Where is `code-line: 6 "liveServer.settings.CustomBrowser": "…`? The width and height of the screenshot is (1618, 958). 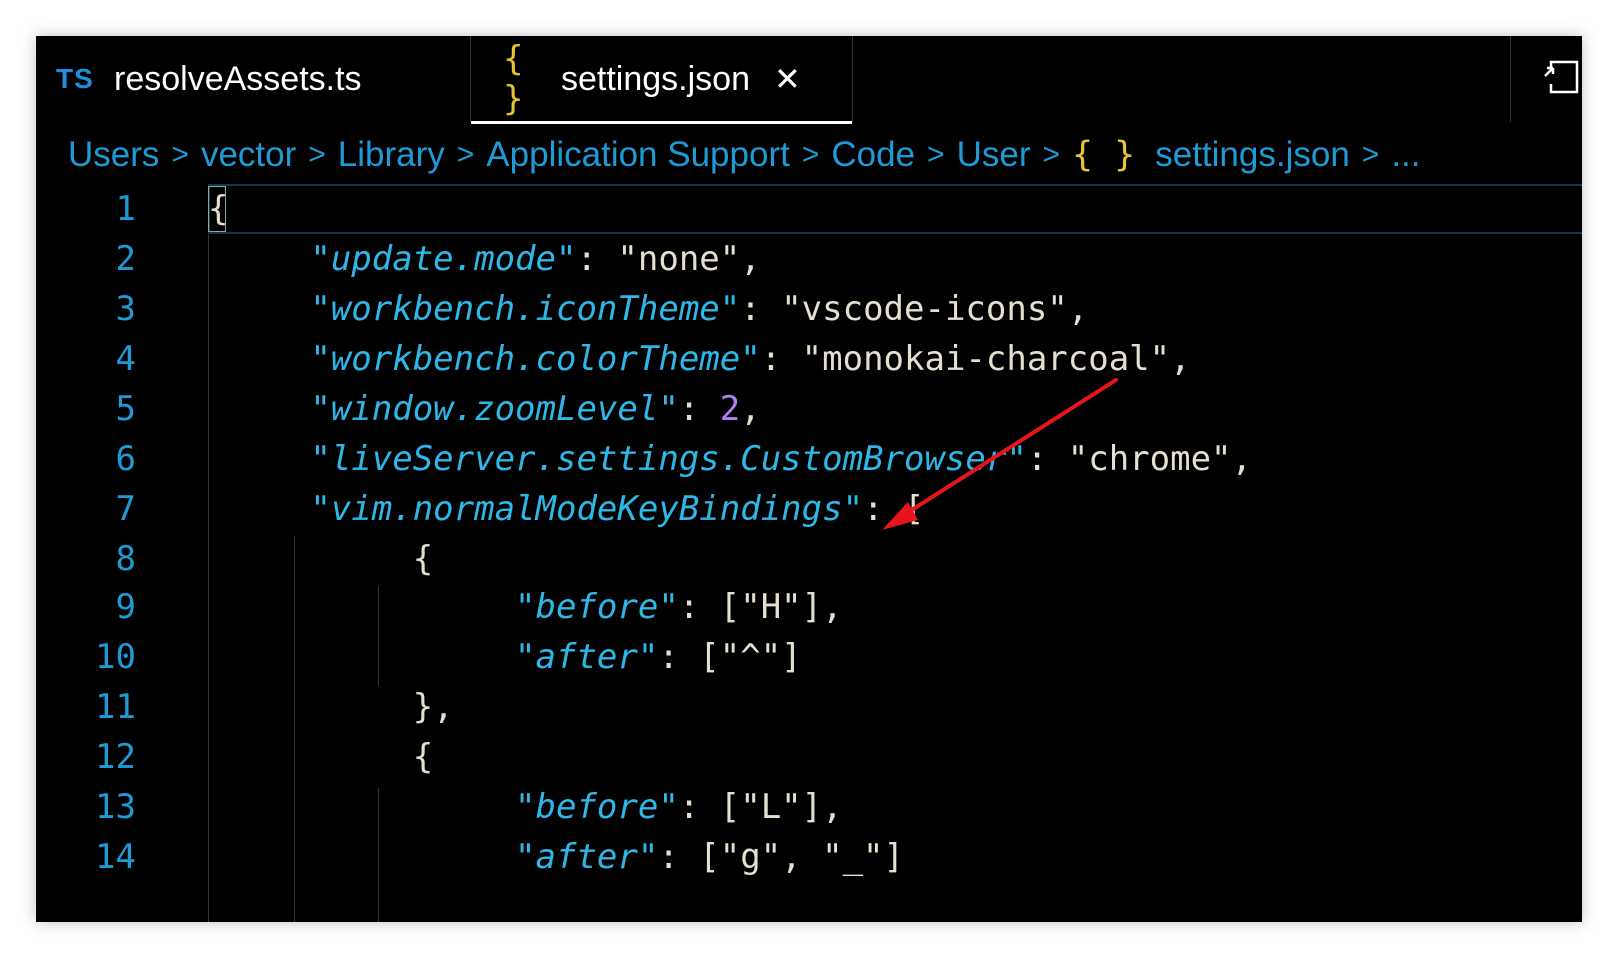 code-line: 6 "liveServer.settings.CustomBrowser": "… is located at coordinates (809, 459).